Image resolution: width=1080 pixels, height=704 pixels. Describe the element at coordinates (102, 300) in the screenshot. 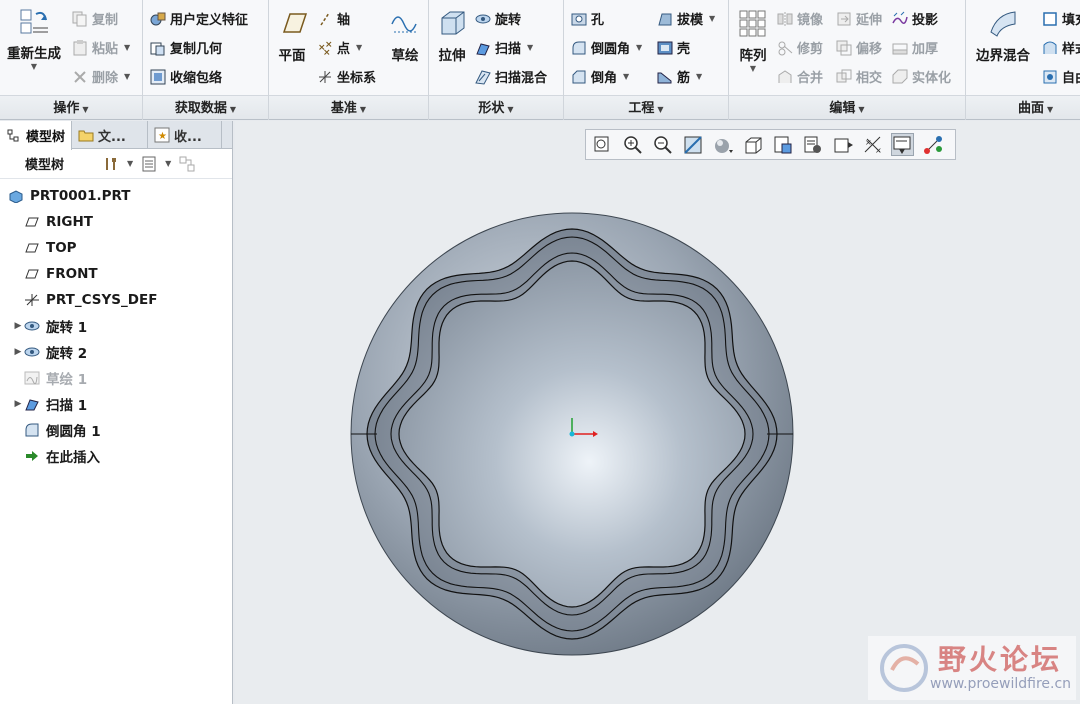

I see `tree-item-label: PRT_CSYS_DEF` at that location.